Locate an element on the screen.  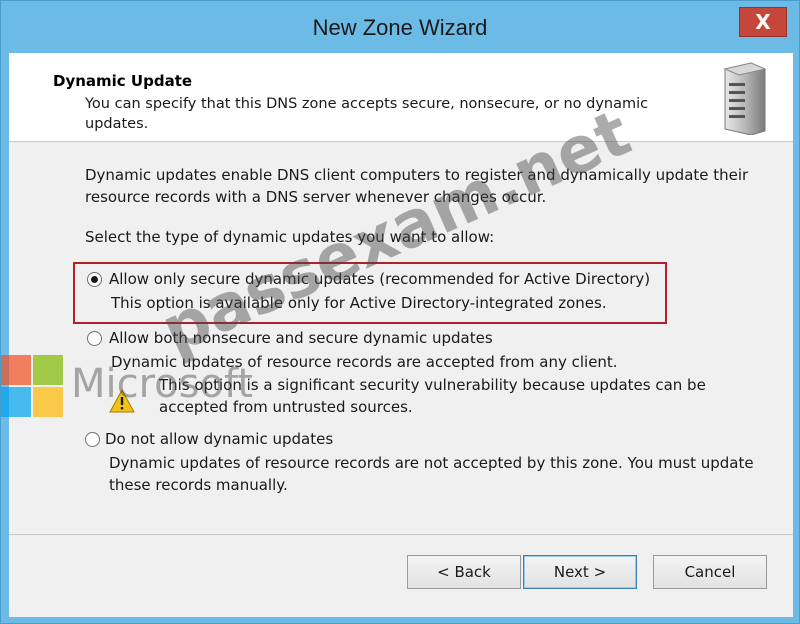
radio-none is located at coordinates (92, 439).